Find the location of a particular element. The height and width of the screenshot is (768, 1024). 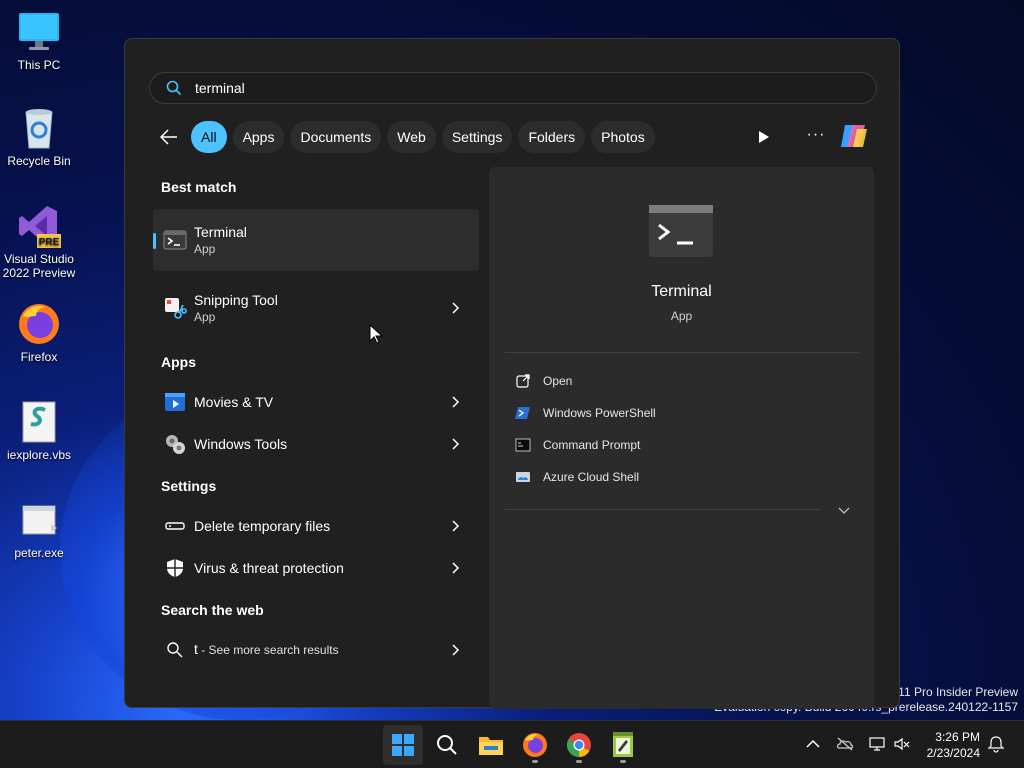

start-button is located at coordinates (403, 745).